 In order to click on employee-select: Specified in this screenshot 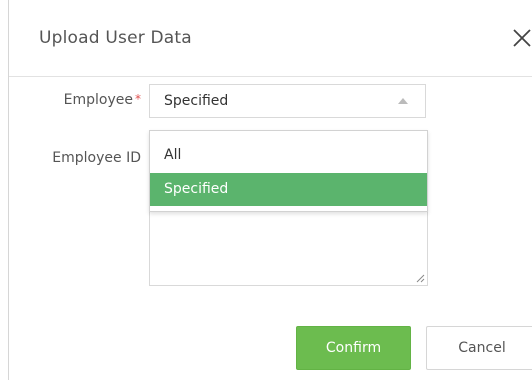, I will do `click(287, 101)`.